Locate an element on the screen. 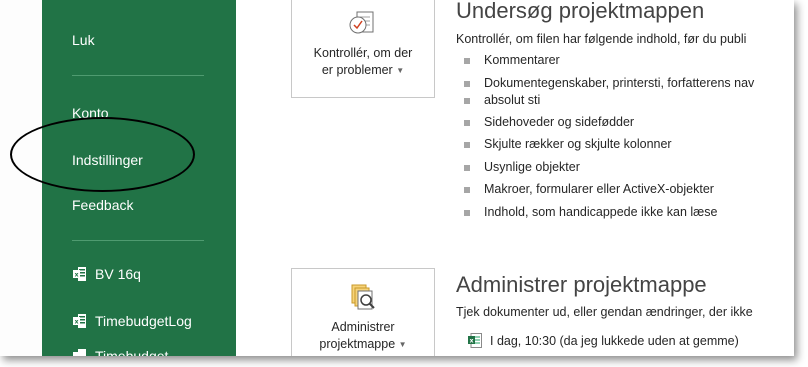 The image size is (808, 367). button-label-line: Administrer is located at coordinates (363, 327).